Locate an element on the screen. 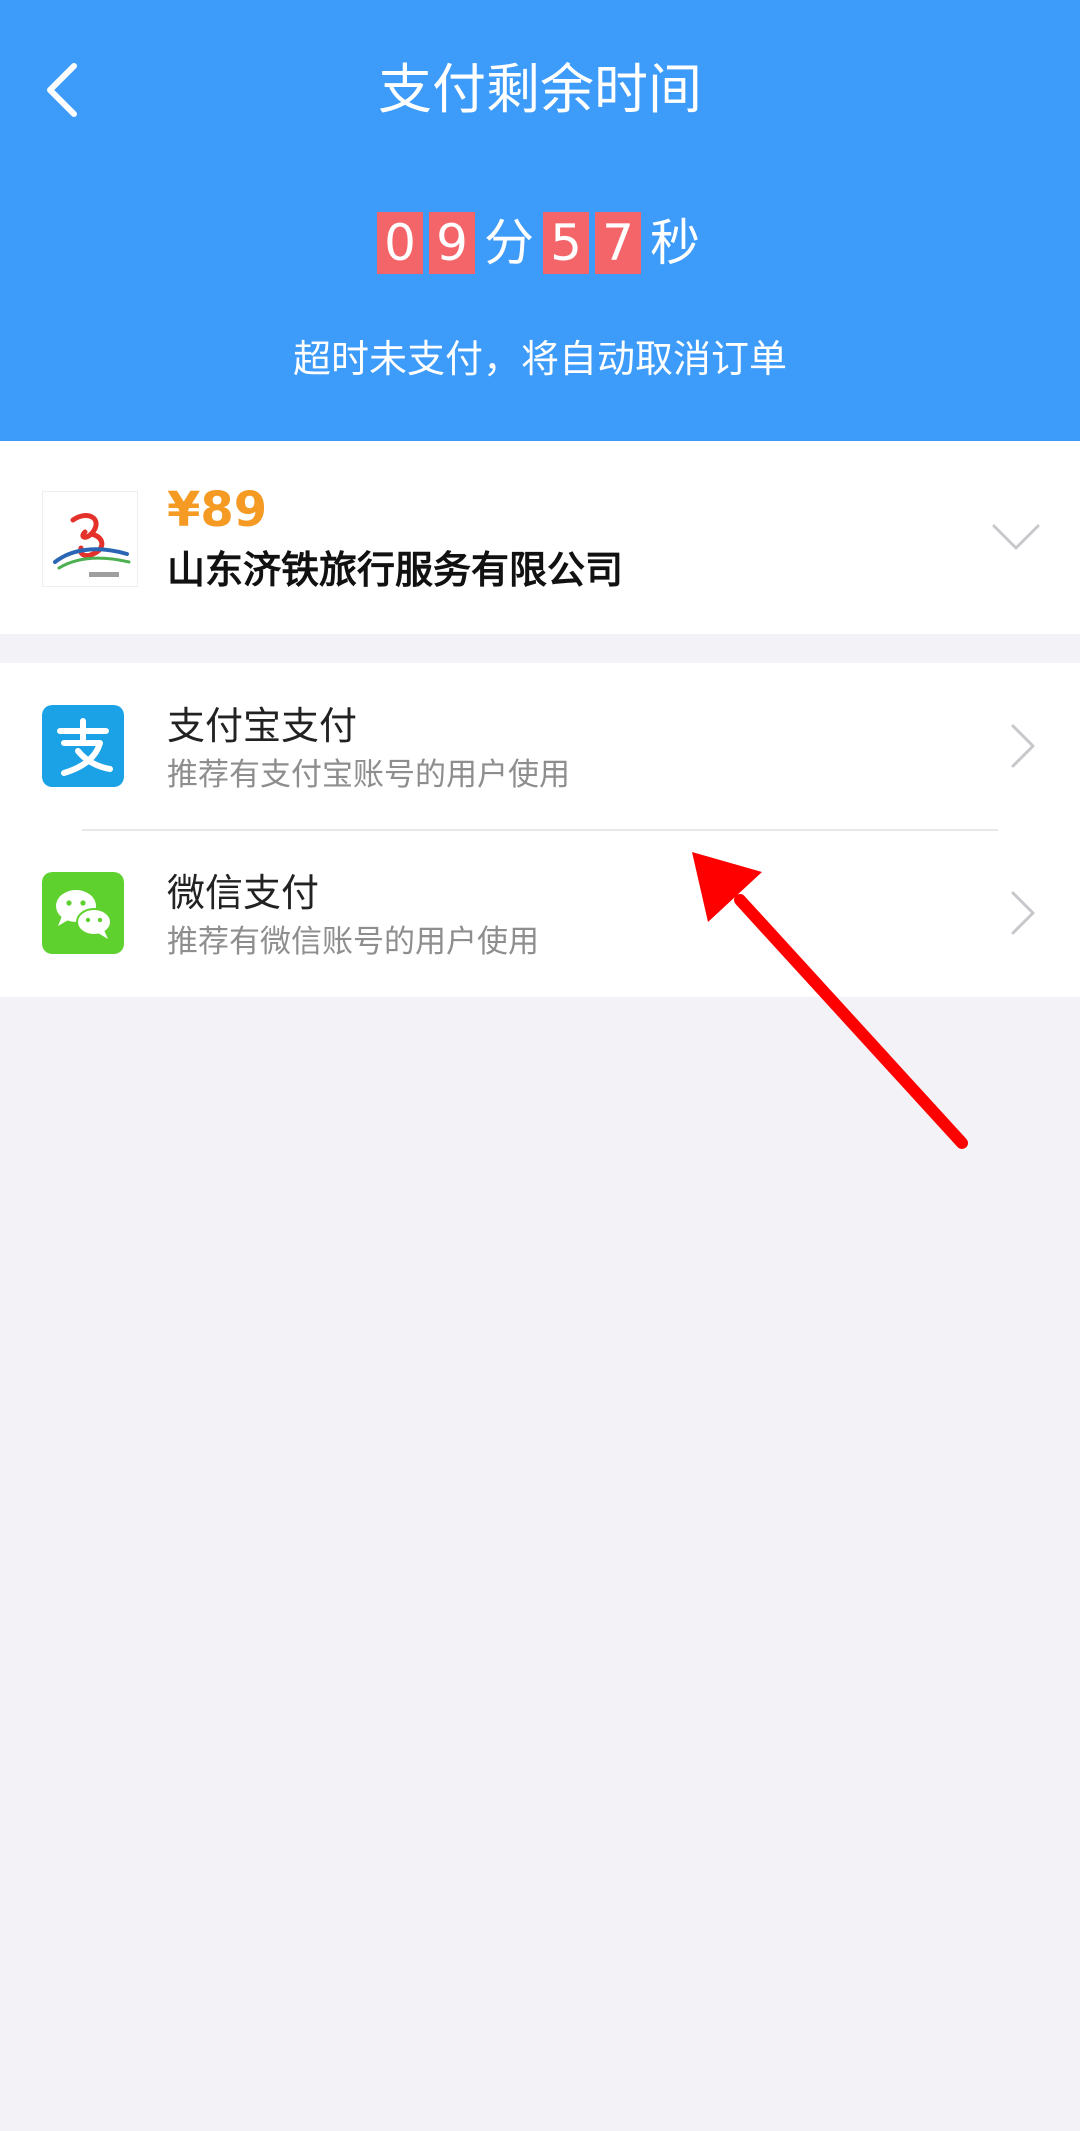  seconds-digit-2: 7 is located at coordinates (618, 243).